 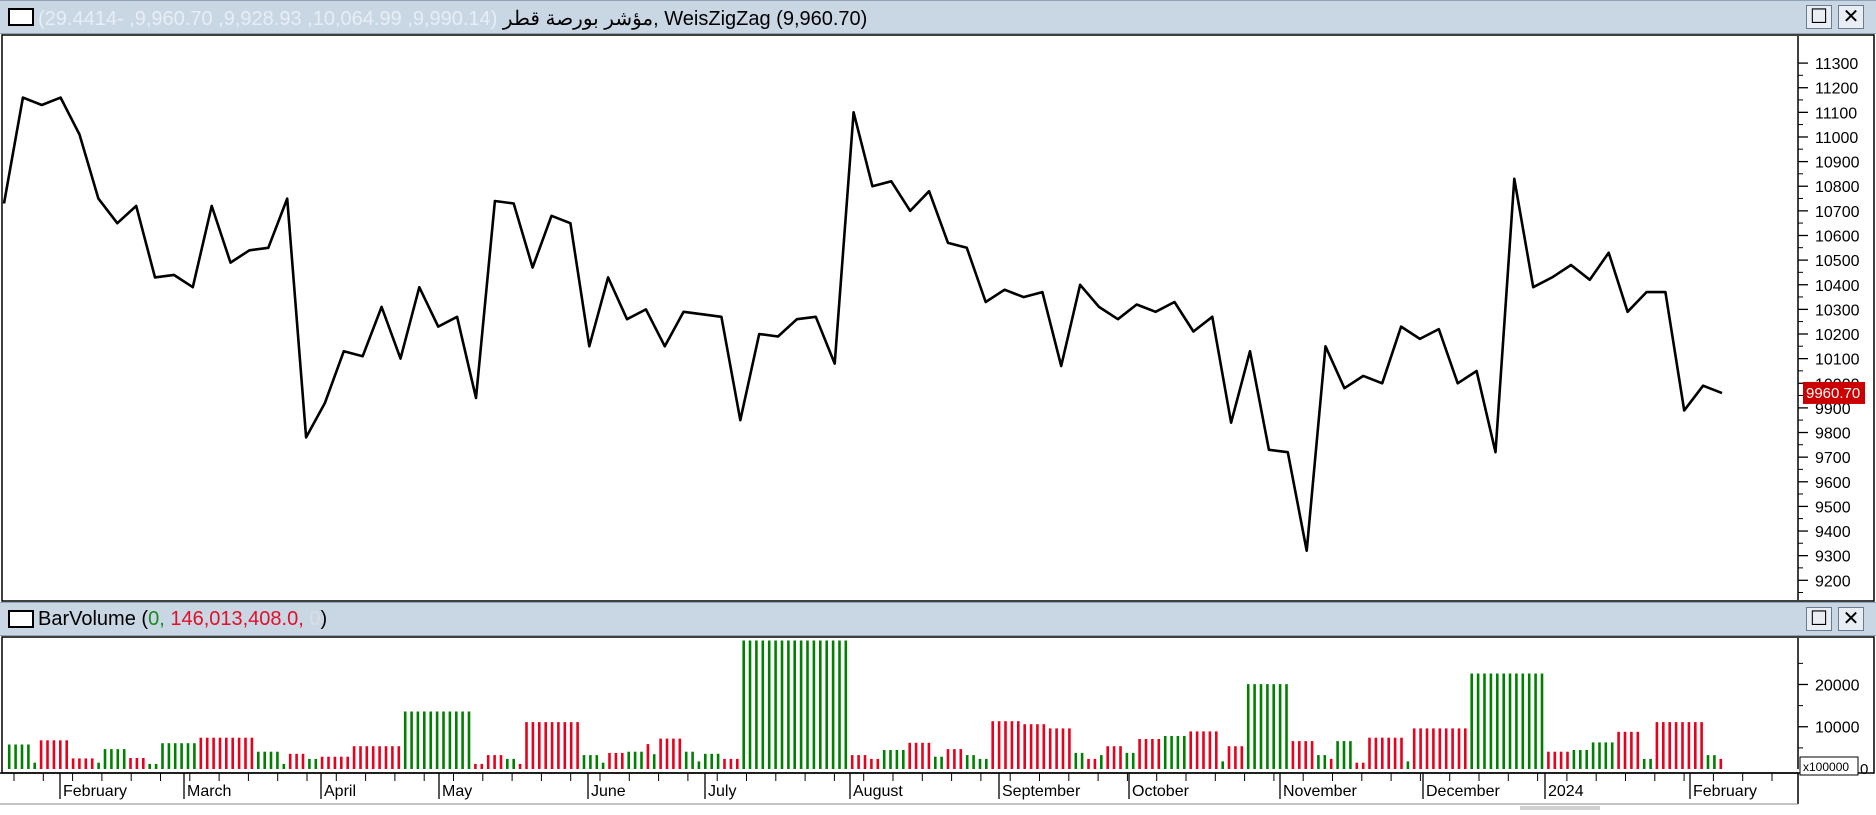 I want to click on price-tick-label: 10800, so click(x=1837, y=187).